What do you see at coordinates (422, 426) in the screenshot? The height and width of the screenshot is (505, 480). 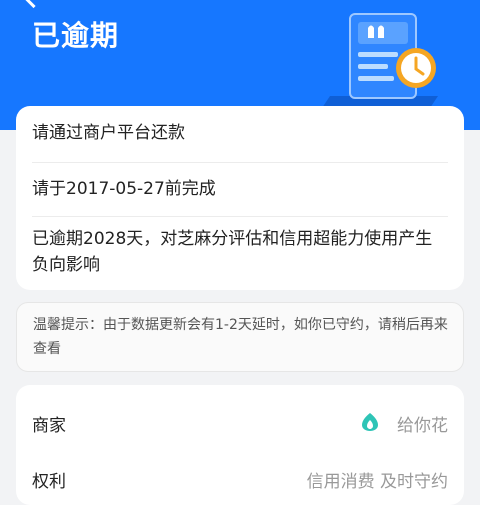 I see `merchant-value: 给你花` at bounding box center [422, 426].